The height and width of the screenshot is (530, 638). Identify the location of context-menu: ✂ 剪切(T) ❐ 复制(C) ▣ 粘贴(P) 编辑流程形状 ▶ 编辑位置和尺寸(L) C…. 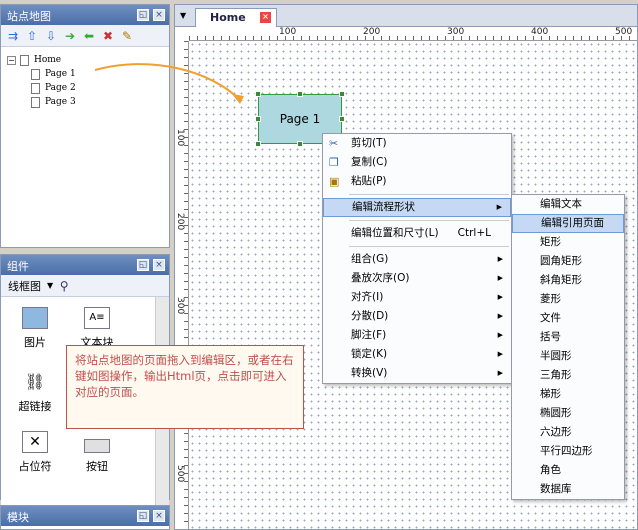
(417, 258).